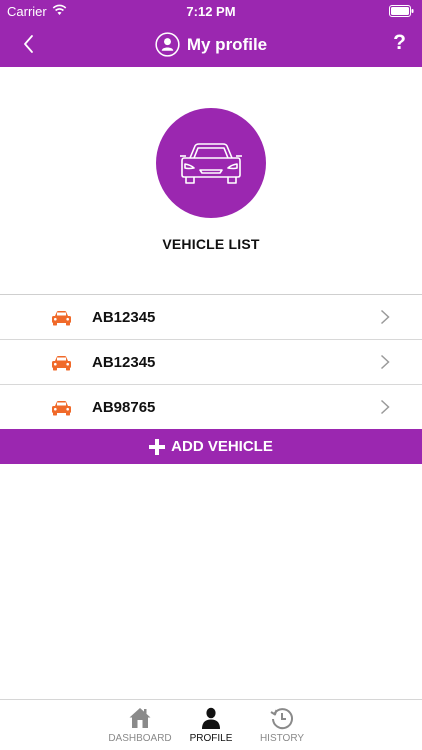 The height and width of the screenshot is (750, 422). Describe the element at coordinates (281, 719) in the screenshot. I see `history-clock-icon` at that location.